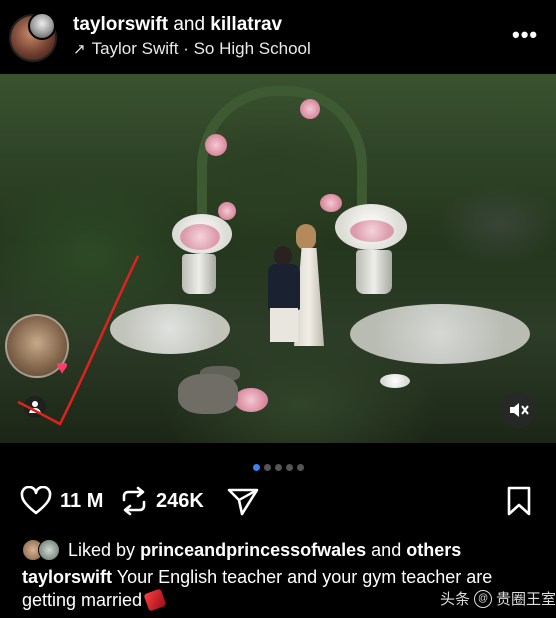  I want to click on watermark: 头条 @ 贵圈王室, so click(498, 598).